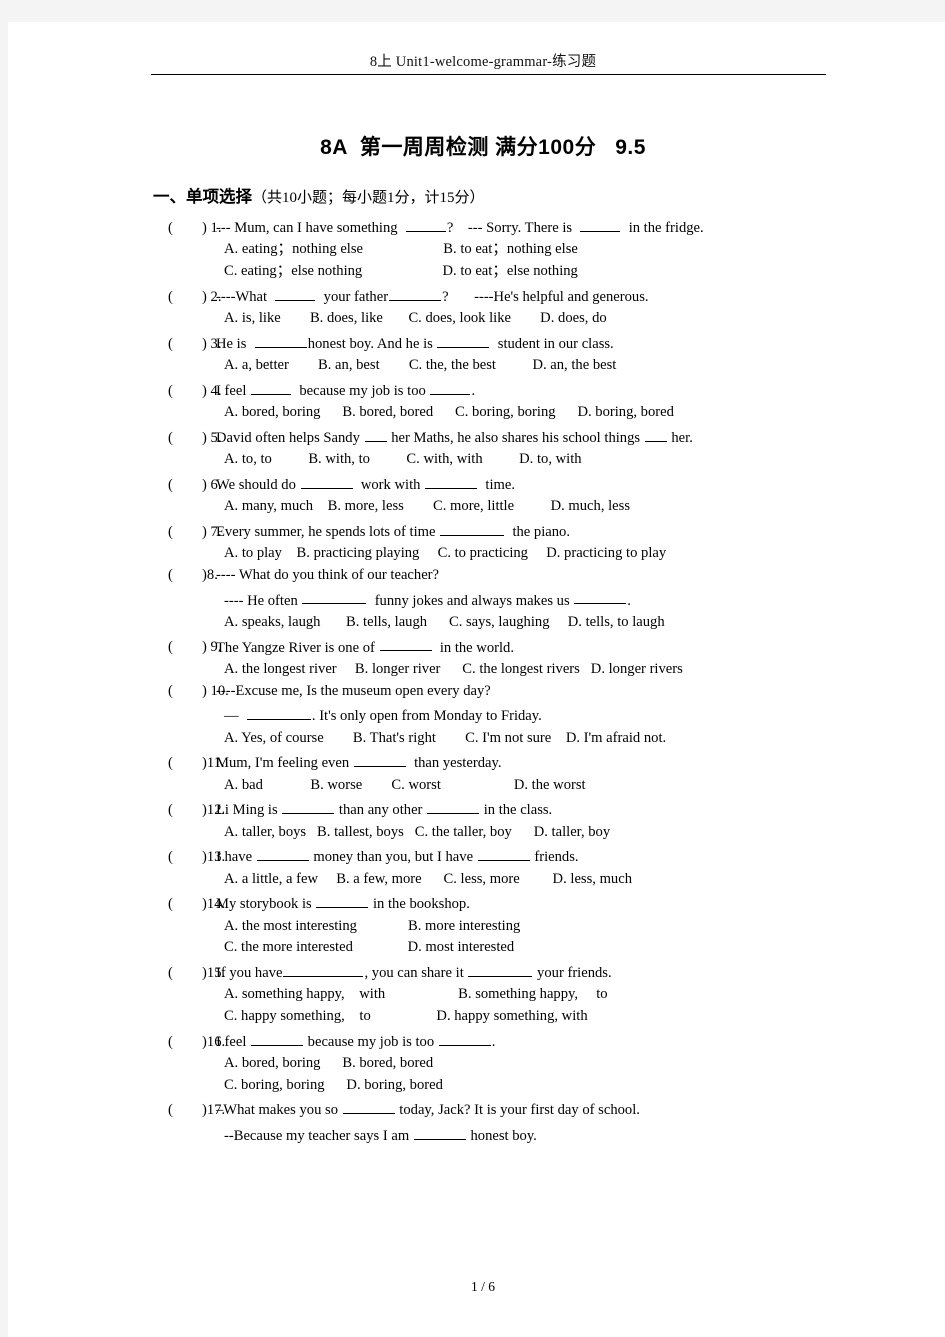 Image resolution: width=945 pixels, height=1337 pixels. I want to click on answer-bracket: ( )14., so click(196, 904).